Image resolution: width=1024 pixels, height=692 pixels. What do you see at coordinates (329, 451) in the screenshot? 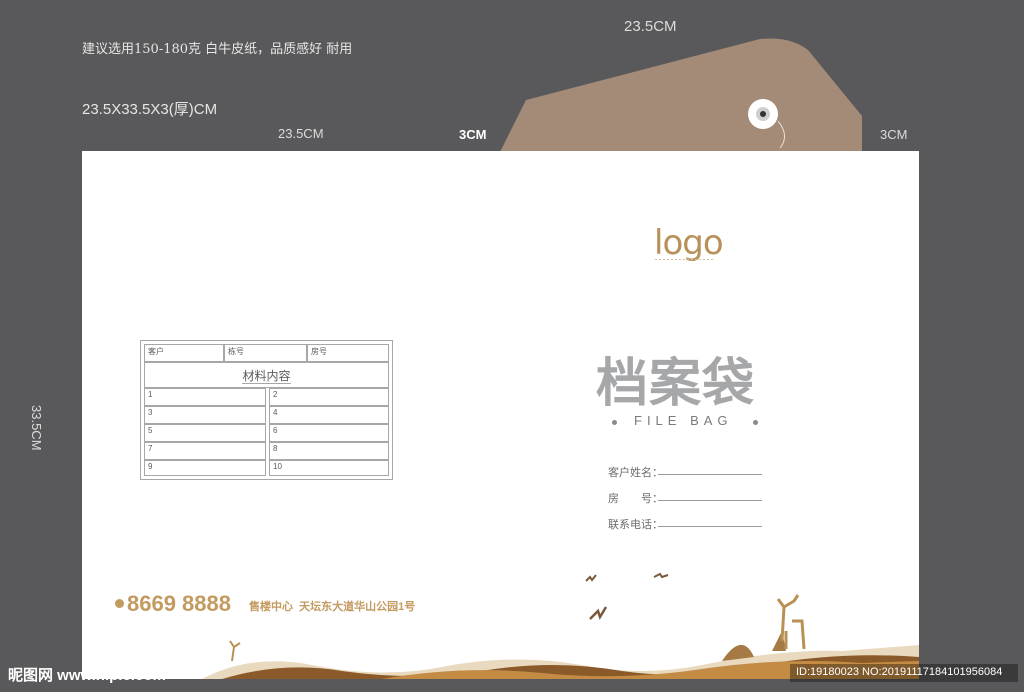
I see `form-cell: 8` at bounding box center [329, 451].